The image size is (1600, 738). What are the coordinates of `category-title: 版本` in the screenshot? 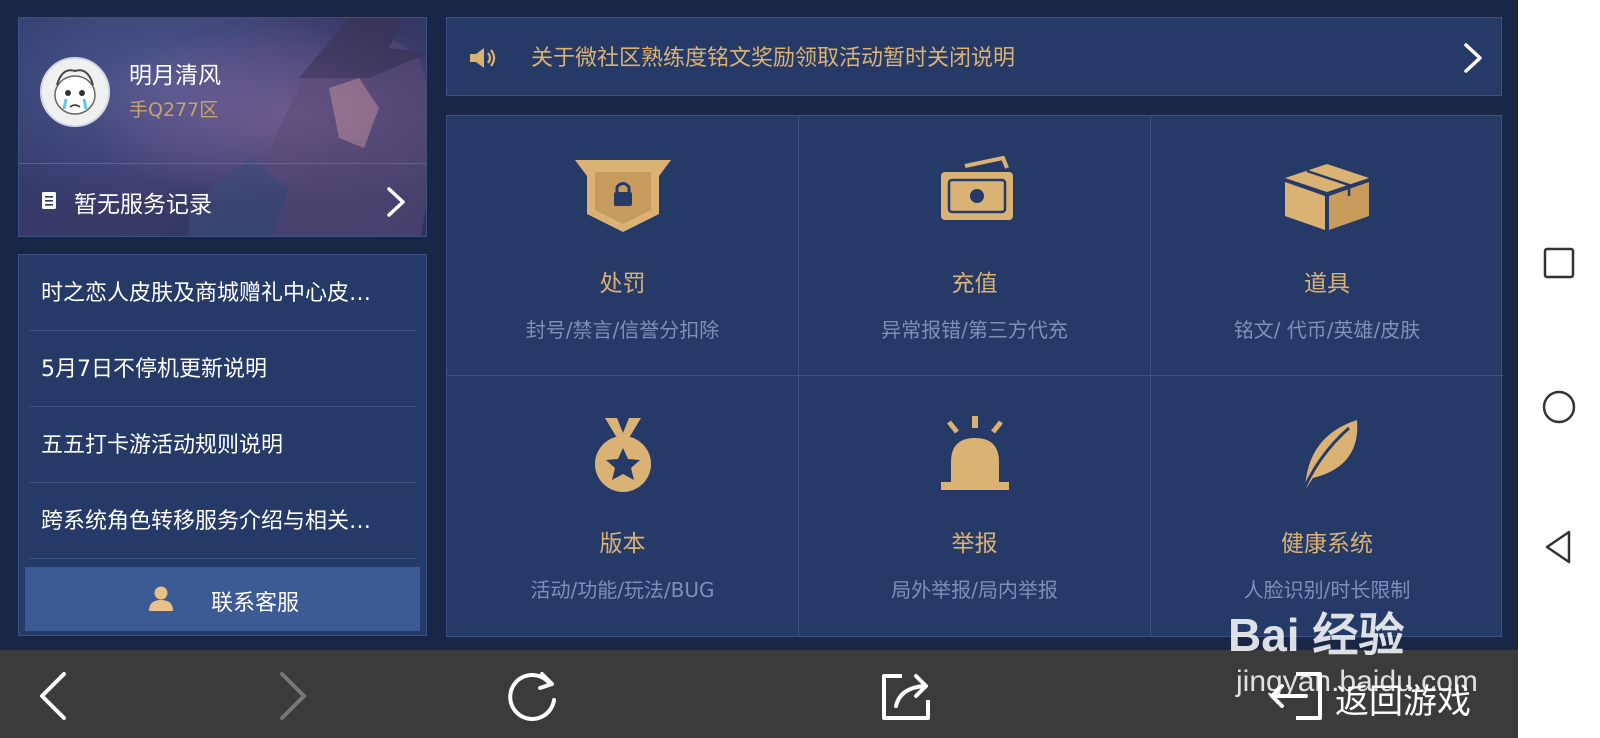 It's located at (622, 544).